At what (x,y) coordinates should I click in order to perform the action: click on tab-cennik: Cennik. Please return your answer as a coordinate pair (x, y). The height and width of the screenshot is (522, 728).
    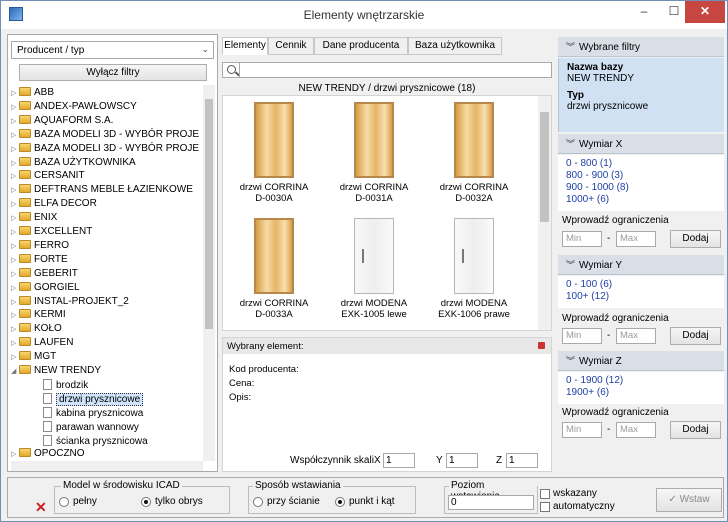
    Looking at the image, I should click on (291, 46).